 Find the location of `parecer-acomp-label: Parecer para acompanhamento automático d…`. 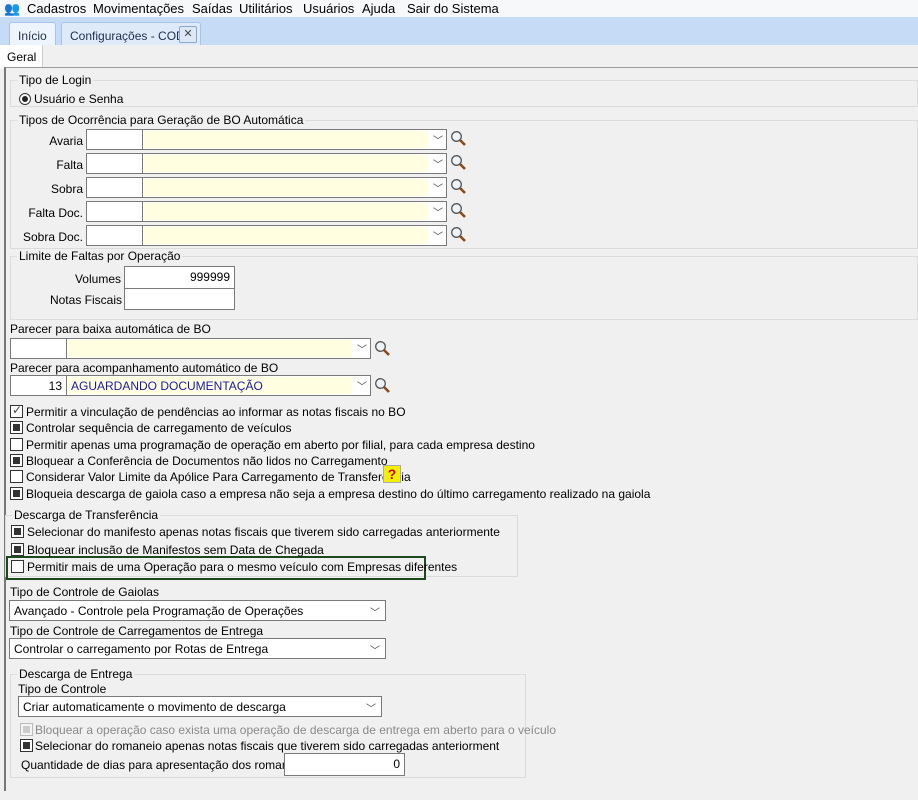

parecer-acomp-label: Parecer para acompanhamento automático d… is located at coordinates (144, 368).